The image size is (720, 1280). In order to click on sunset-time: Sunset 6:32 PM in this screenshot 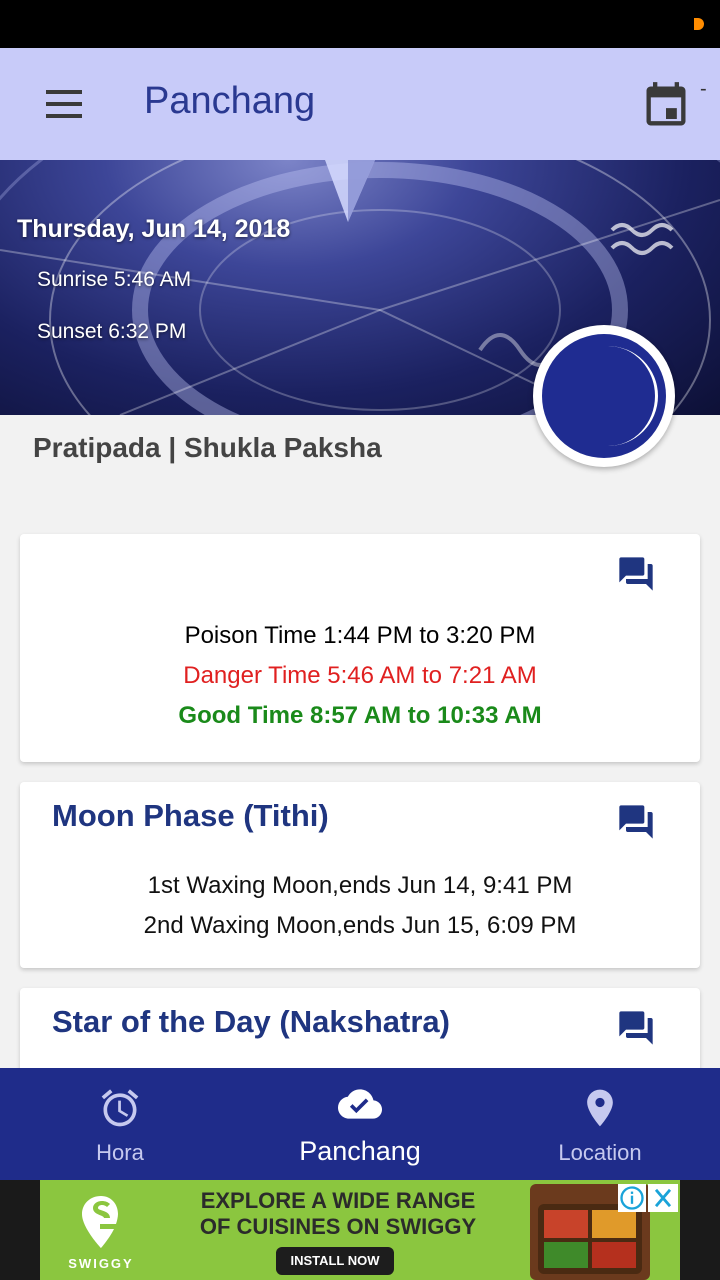, I will do `click(112, 331)`.